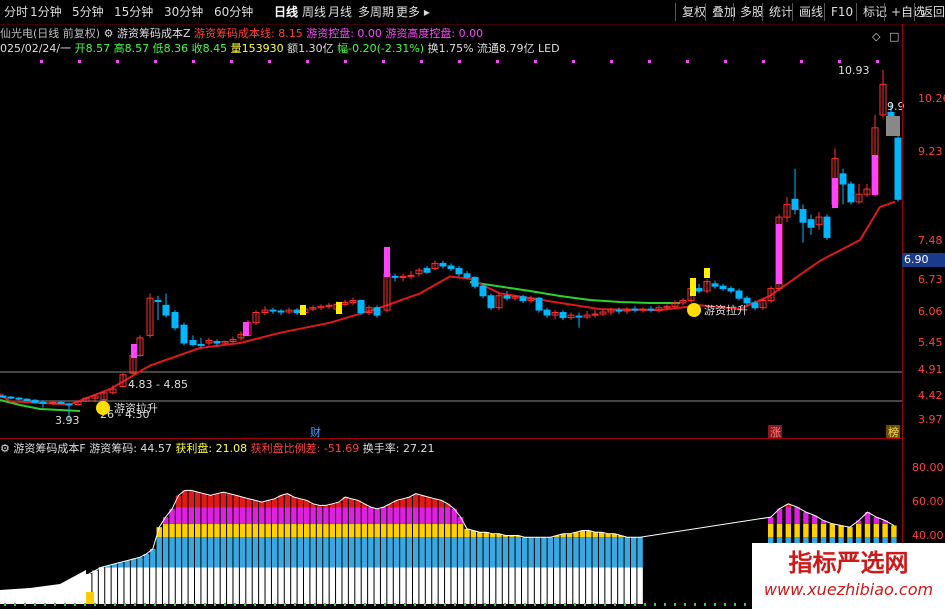 This screenshot has height=609, width=945. What do you see at coordinates (930, 311) in the screenshot?
I see `price-axis-label: 6.06` at bounding box center [930, 311].